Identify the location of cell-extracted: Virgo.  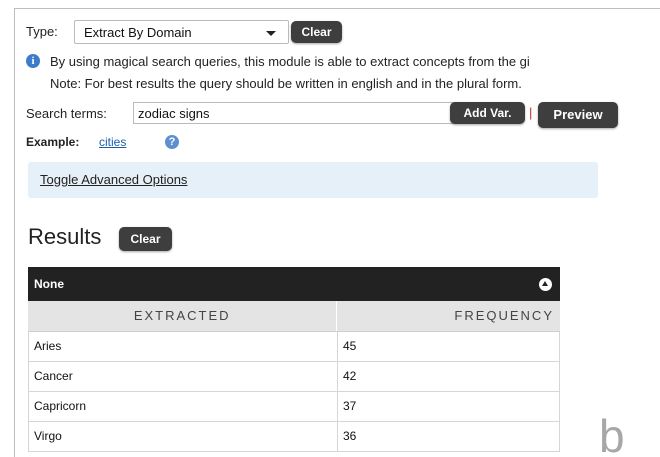
(183, 436).